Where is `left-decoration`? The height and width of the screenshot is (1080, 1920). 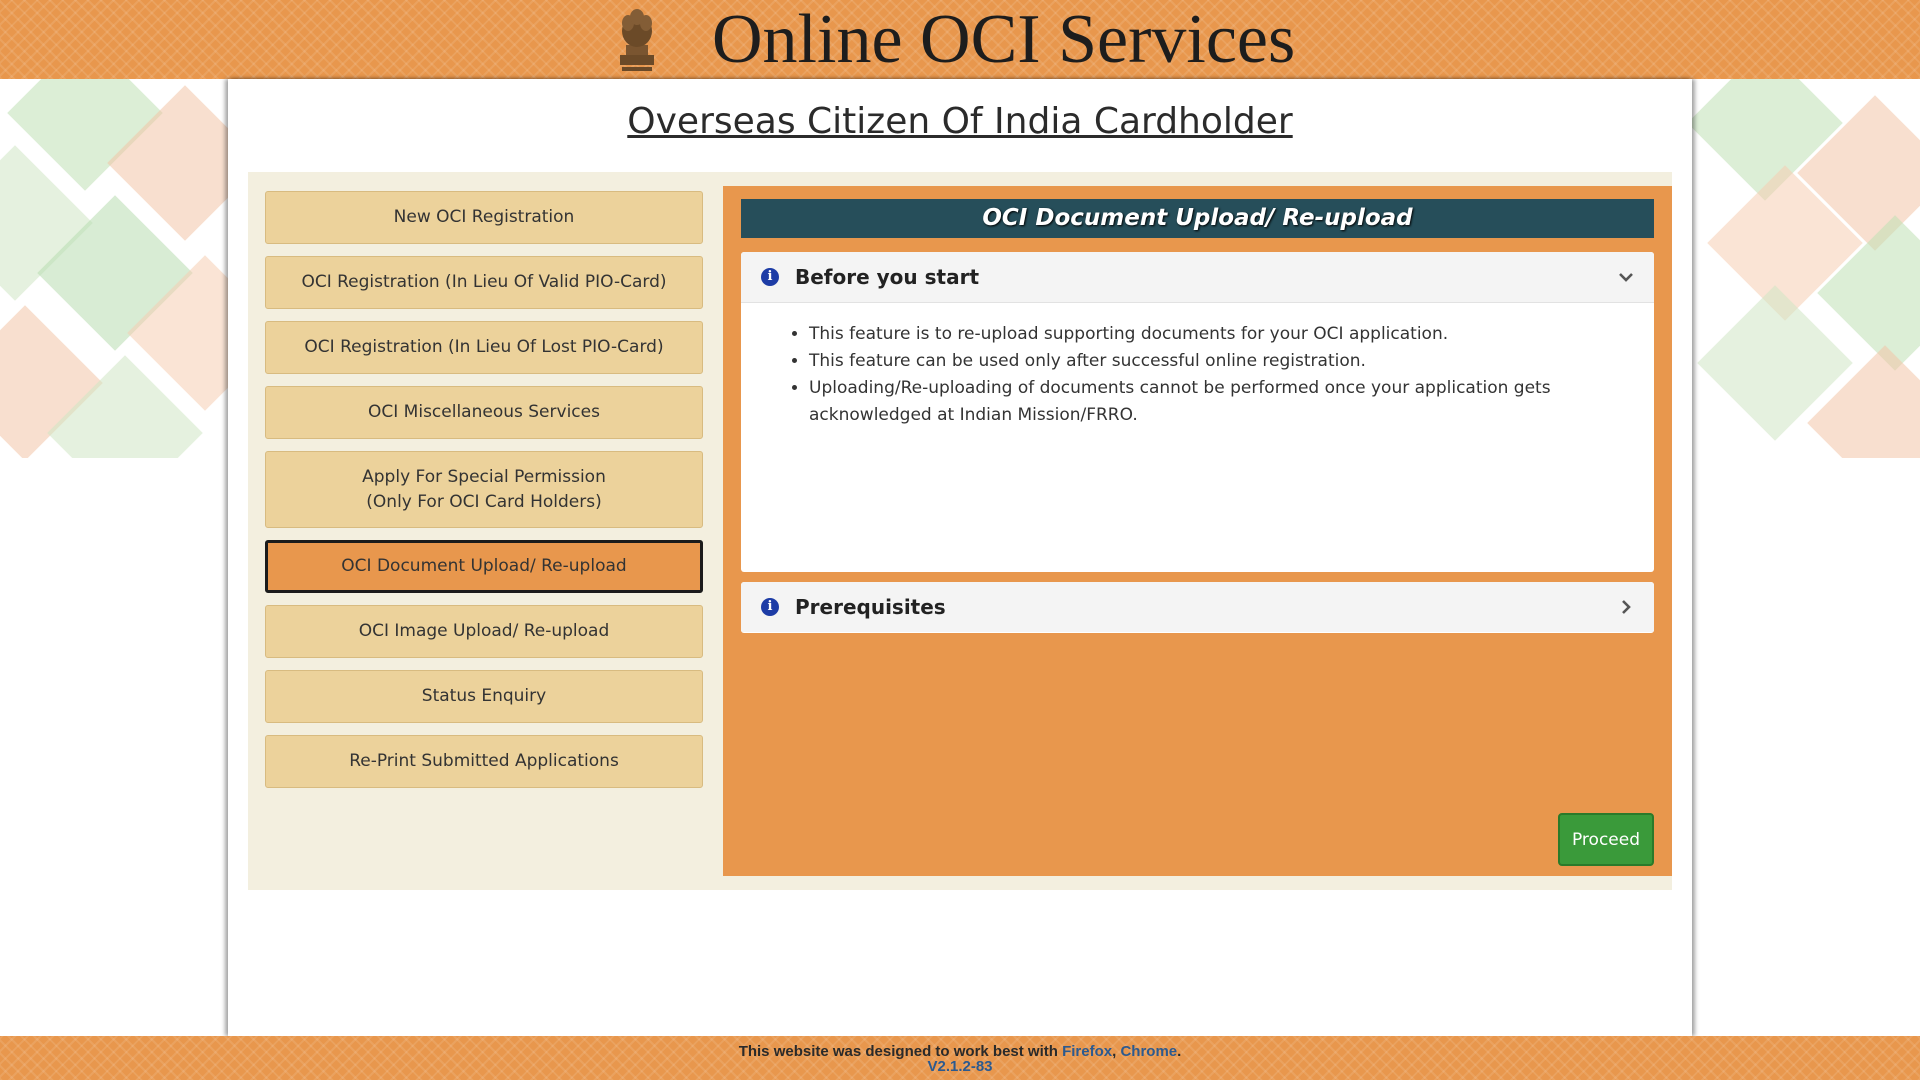 left-decoration is located at coordinates (115, 268).